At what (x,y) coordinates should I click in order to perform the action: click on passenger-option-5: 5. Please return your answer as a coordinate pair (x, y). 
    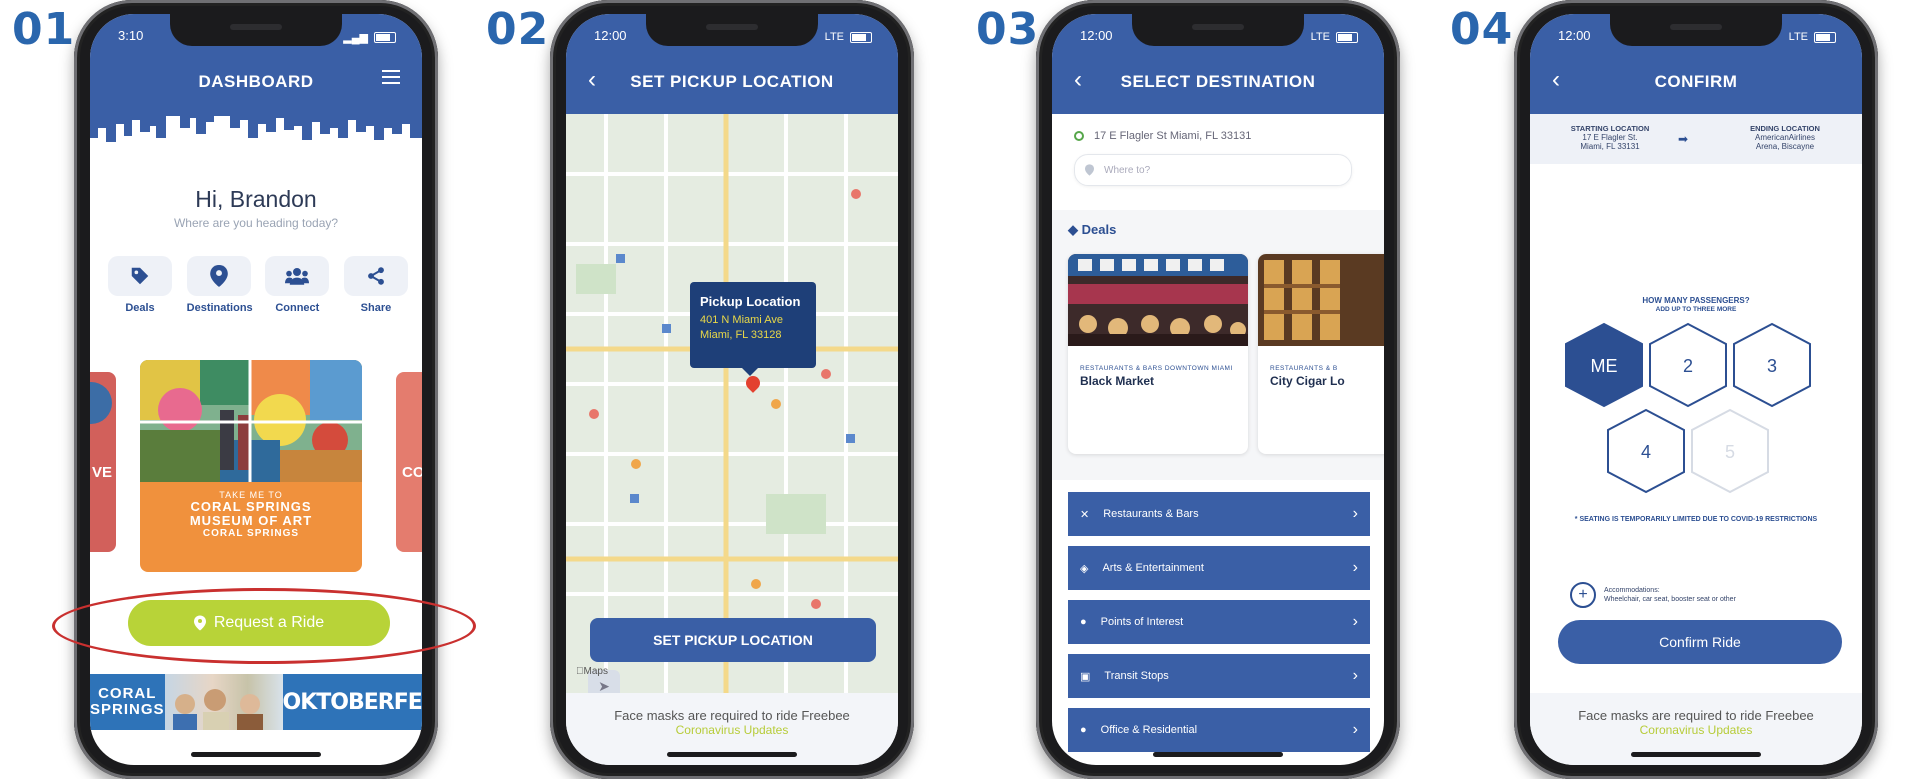
    Looking at the image, I should click on (1730, 451).